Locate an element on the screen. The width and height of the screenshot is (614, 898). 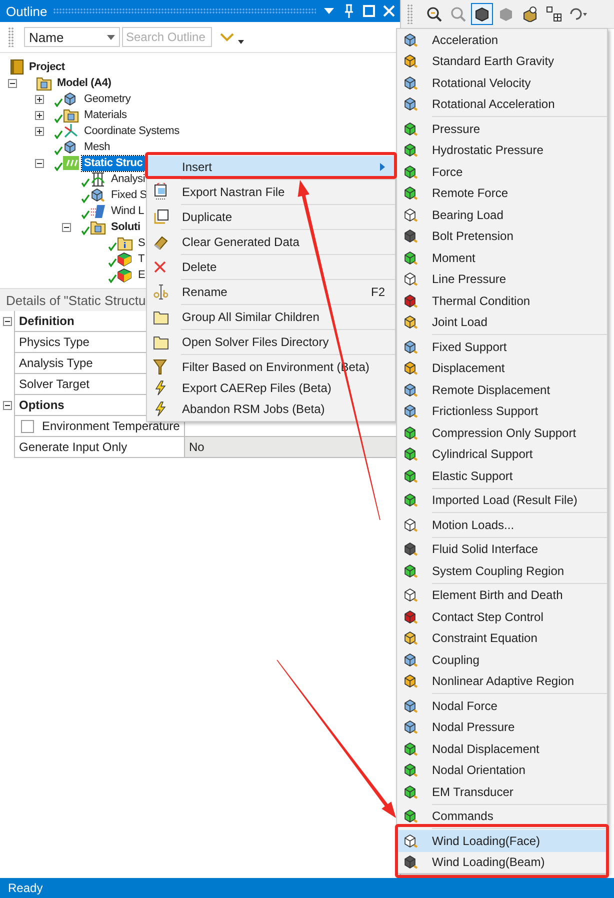
menu-item: Nodal Displacement is located at coordinates (502, 749).